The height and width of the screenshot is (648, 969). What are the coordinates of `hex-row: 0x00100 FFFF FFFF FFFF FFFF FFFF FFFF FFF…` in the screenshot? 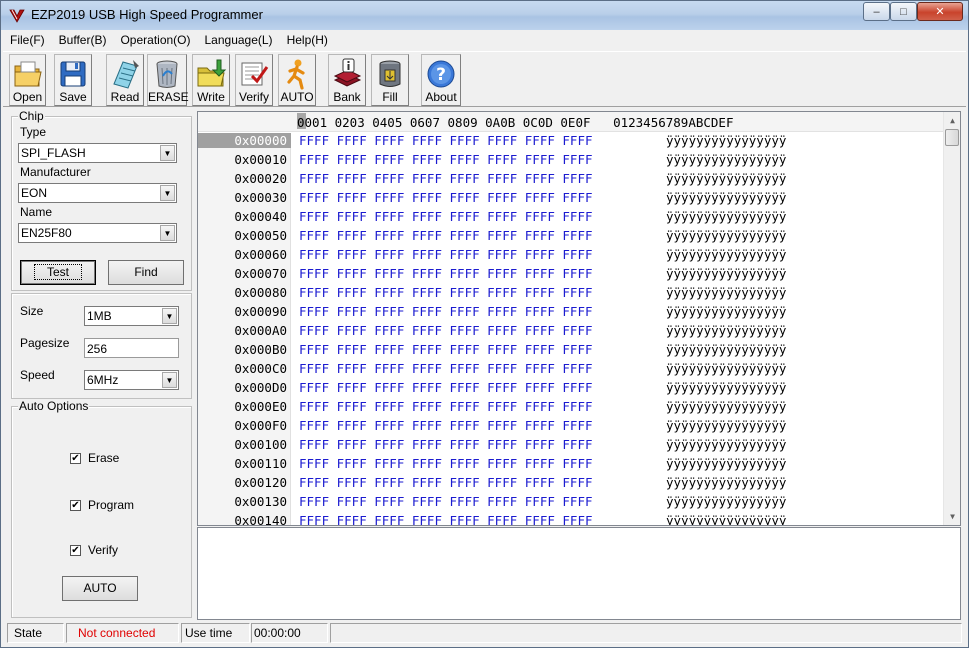 It's located at (570, 446).